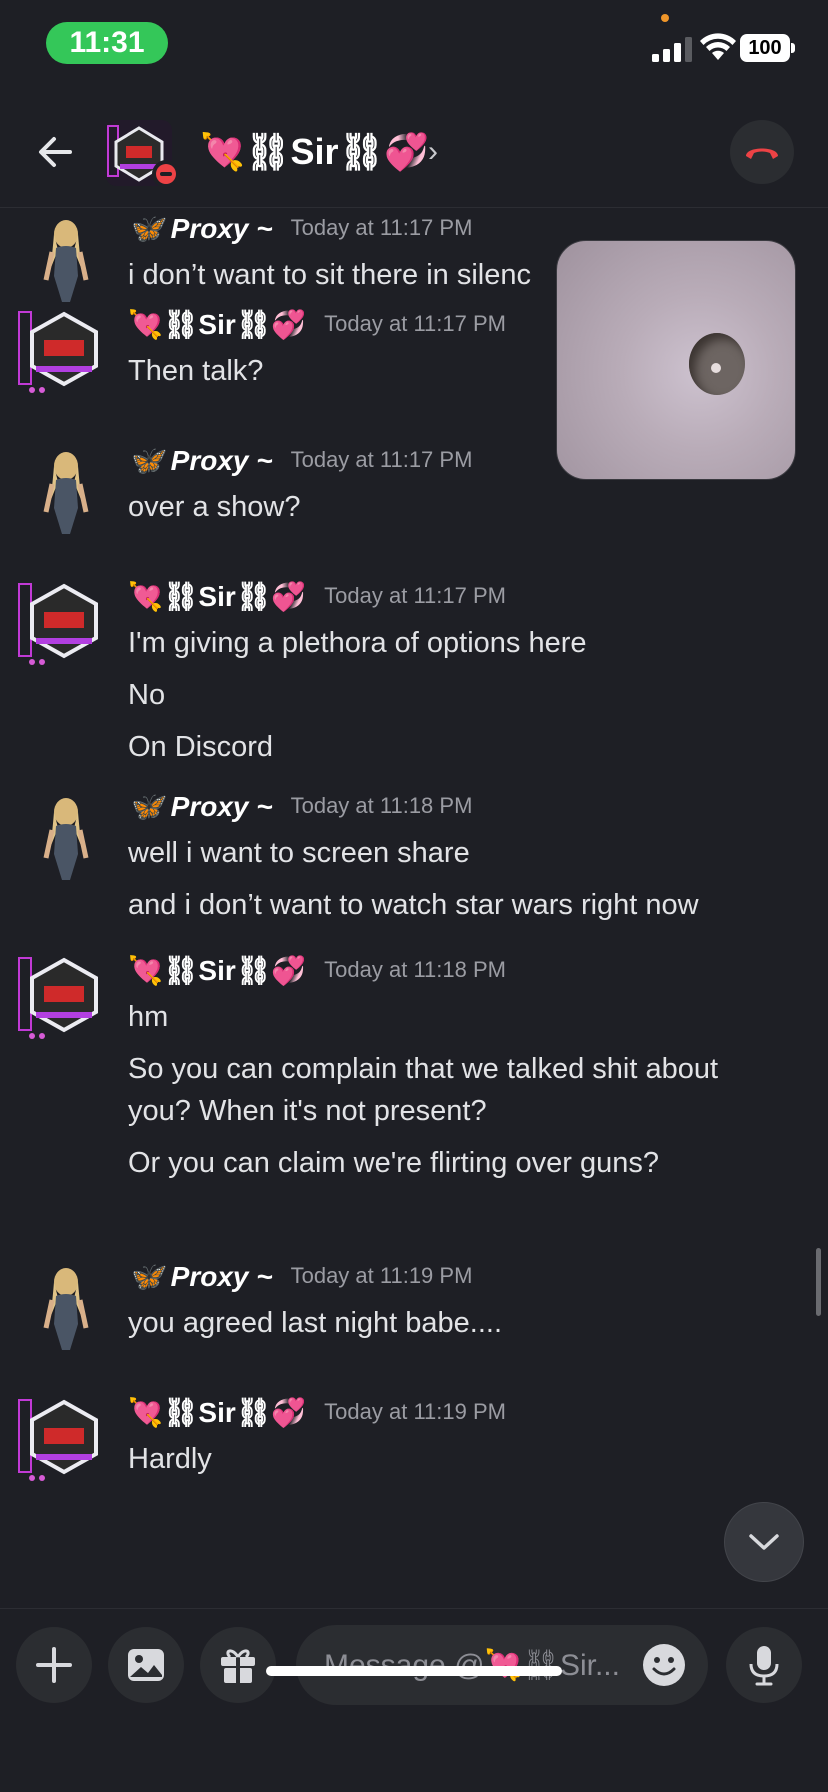 The image size is (828, 1792). Describe the element at coordinates (765, 48) in the screenshot. I see `battery-indicator: 100` at that location.